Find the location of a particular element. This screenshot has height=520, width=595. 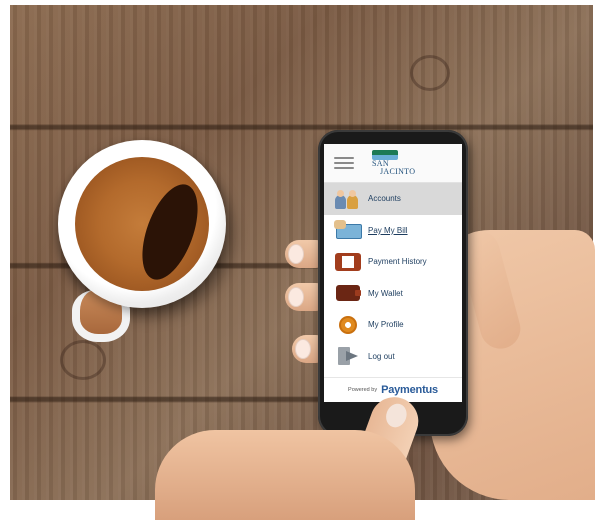

profile-gear-icon is located at coordinates (348, 325).